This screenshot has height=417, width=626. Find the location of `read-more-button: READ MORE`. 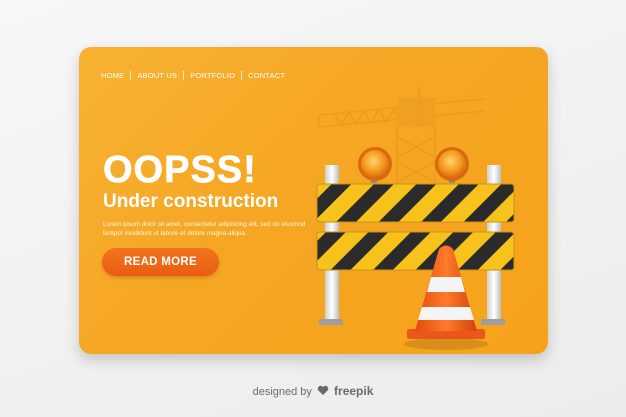

read-more-button: READ MORE is located at coordinates (160, 262).